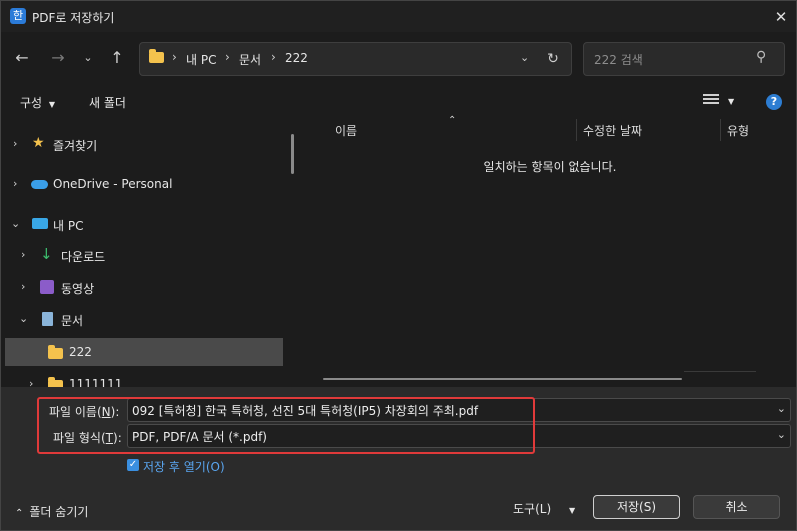 This screenshot has height=531, width=797. What do you see at coordinates (113, 184) in the screenshot?
I see `tree-item-label: OneDrive - Personal` at bounding box center [113, 184].